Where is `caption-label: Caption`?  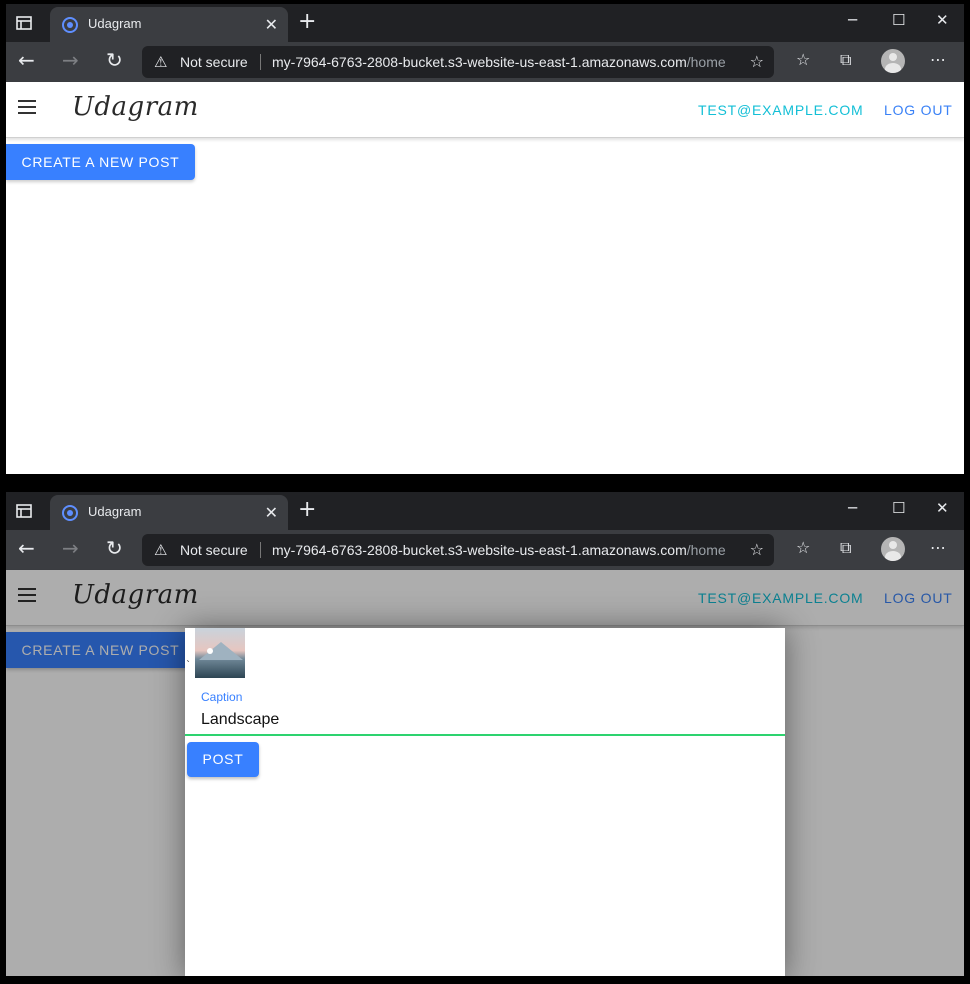
caption-label: Caption is located at coordinates (222, 697).